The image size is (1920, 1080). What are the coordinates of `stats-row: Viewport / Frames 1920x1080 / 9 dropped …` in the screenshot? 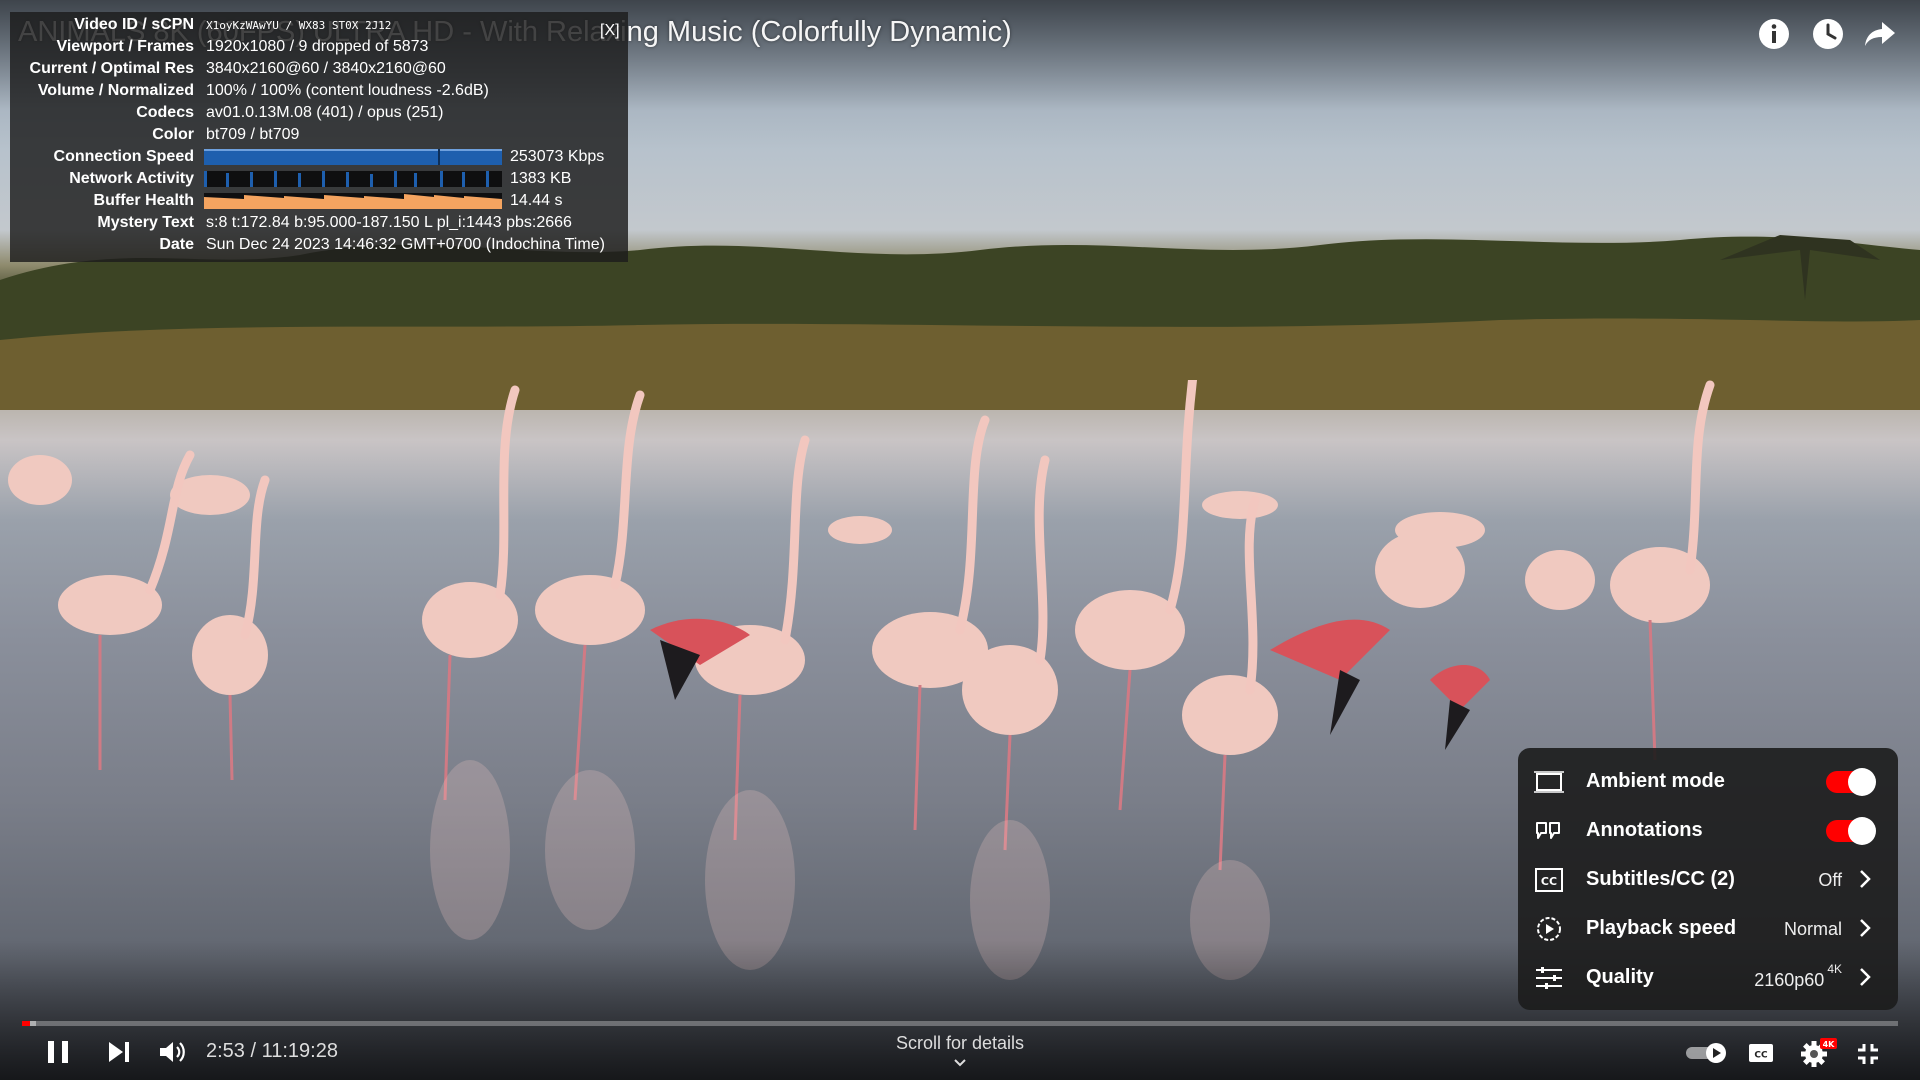 It's located at (319, 47).